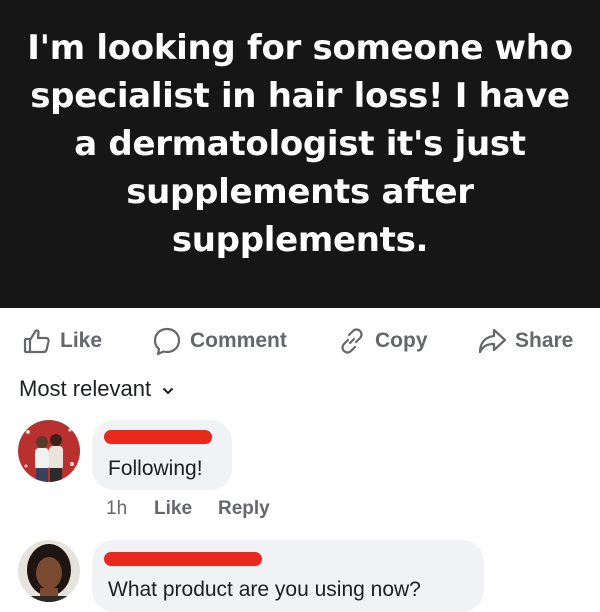  Describe the element at coordinates (167, 341) in the screenshot. I see `comment-bubble-icon` at that location.